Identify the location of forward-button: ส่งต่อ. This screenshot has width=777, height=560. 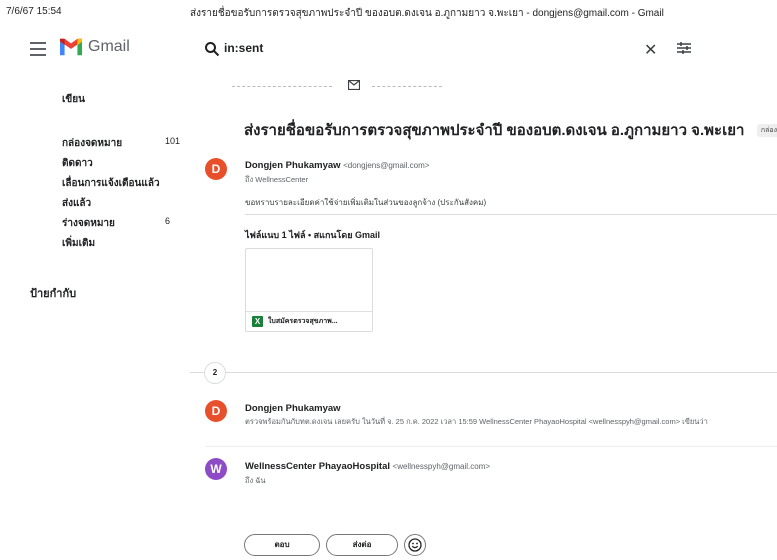
(362, 545).